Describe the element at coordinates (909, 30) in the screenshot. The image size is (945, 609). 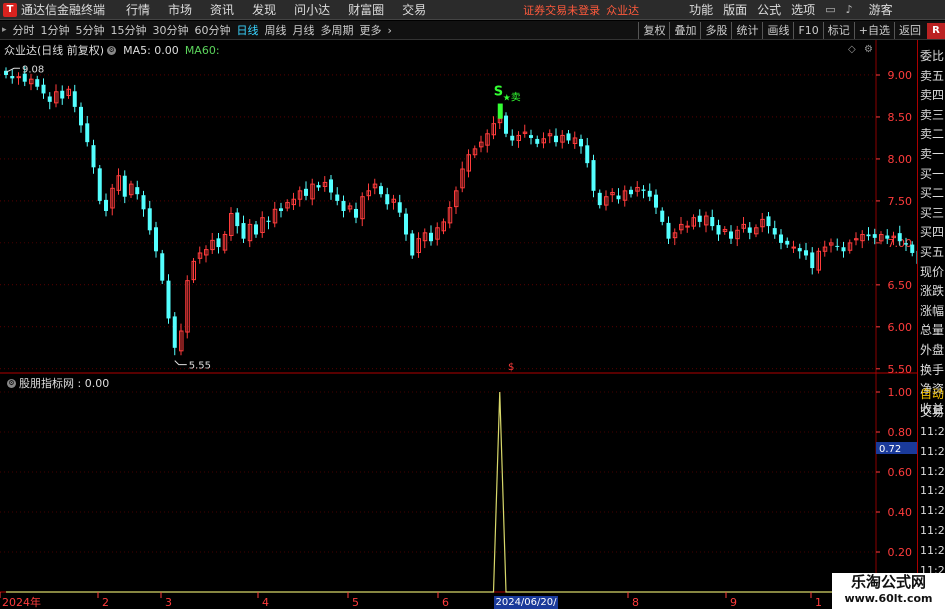
I see `back-button: 返回` at that location.